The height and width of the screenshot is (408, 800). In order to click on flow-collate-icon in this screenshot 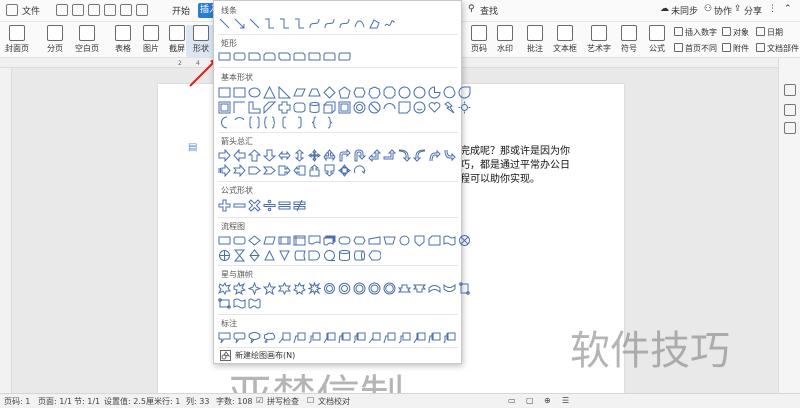, I will do `click(239, 255)`.